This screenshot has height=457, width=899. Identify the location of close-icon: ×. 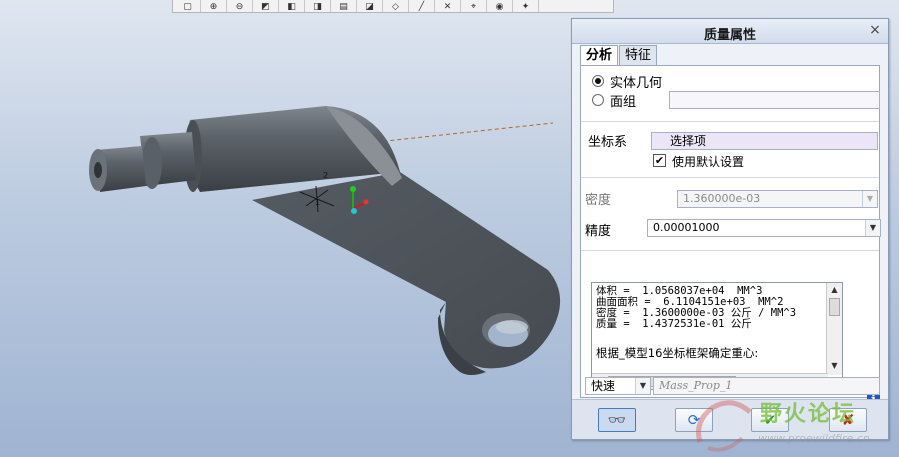
(875, 30).